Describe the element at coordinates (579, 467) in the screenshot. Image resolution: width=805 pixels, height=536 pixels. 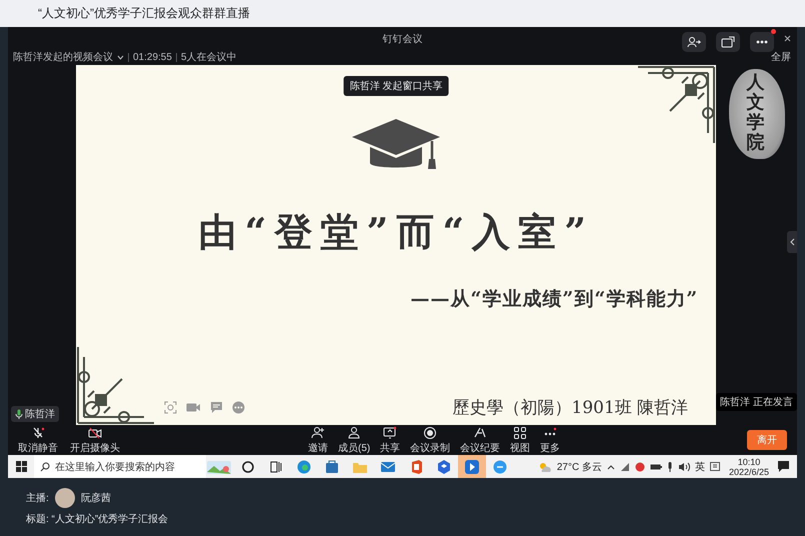
I see `weather-text: 27°C 多云` at that location.